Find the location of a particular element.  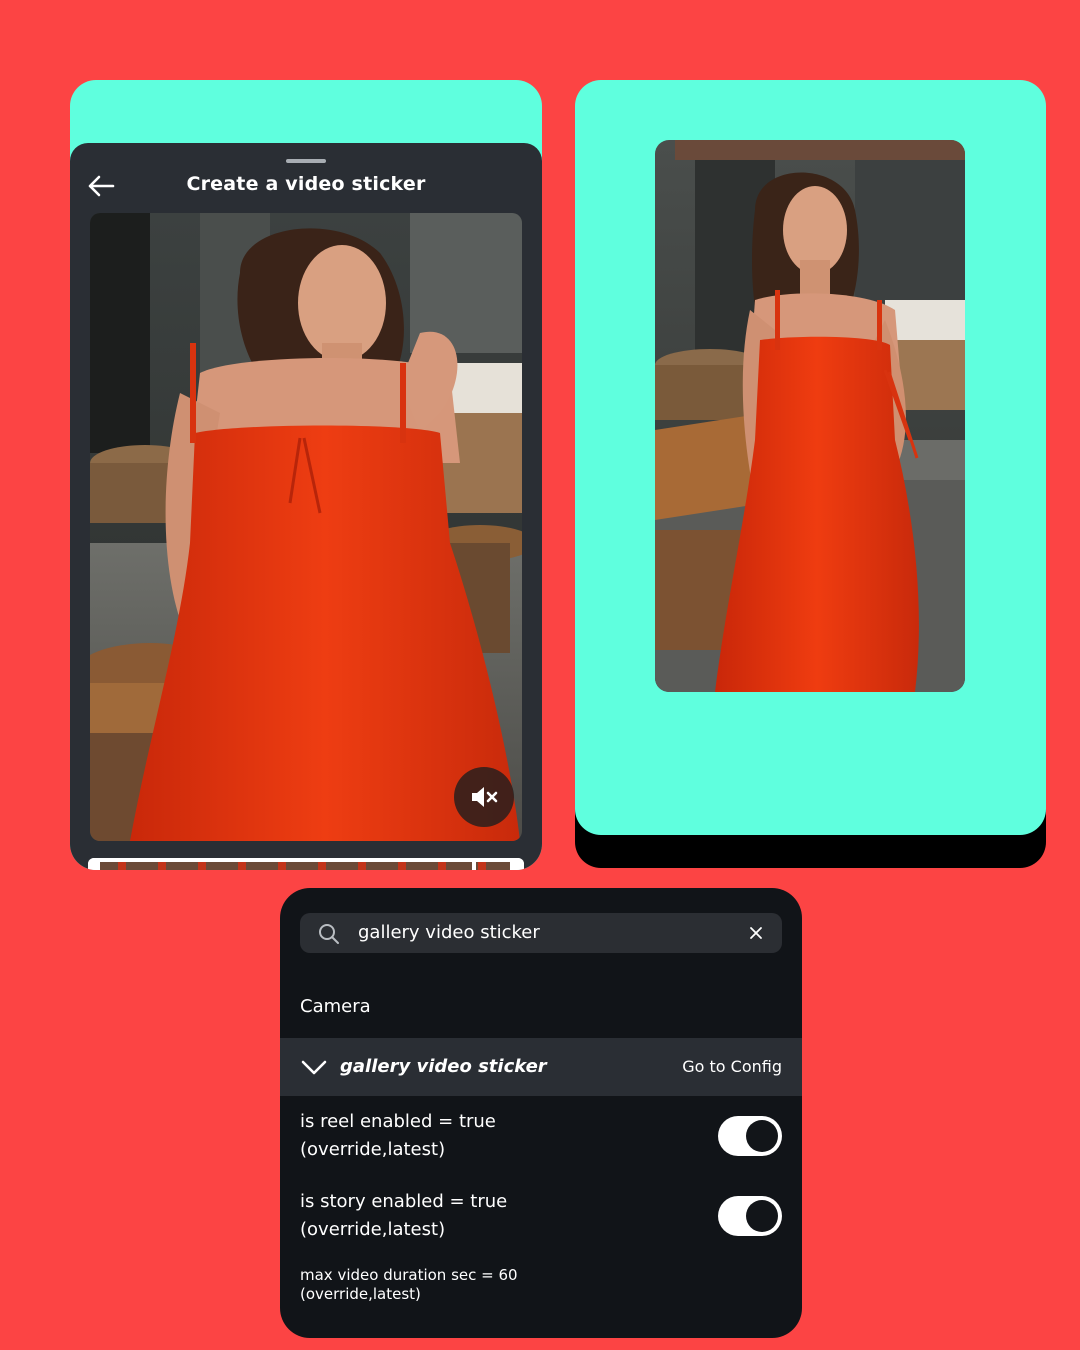

story-enabled-toggle is located at coordinates (750, 1216).